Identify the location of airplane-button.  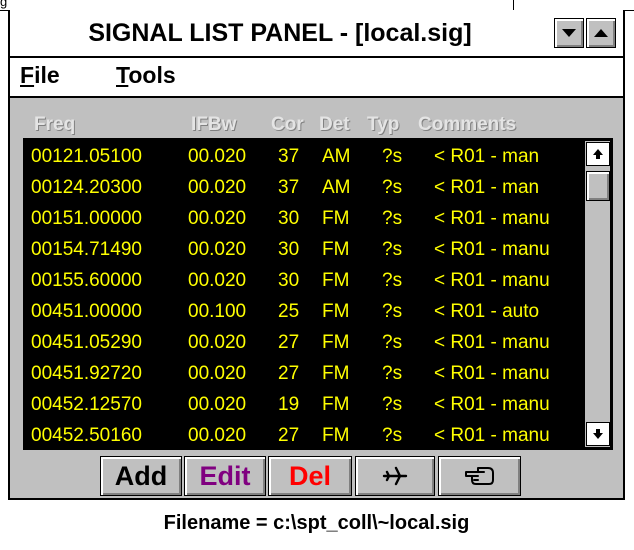
(395, 476).